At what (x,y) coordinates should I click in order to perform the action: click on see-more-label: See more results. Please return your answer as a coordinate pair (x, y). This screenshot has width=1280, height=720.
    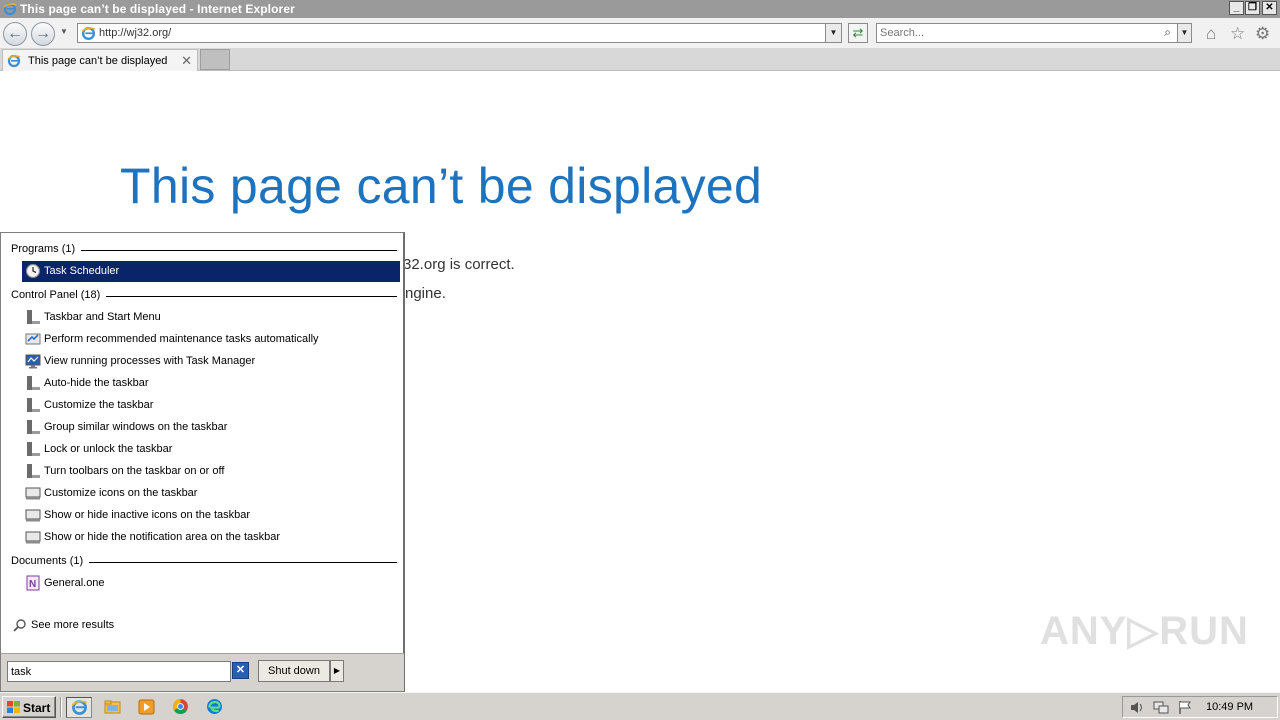
    Looking at the image, I should click on (73, 625).